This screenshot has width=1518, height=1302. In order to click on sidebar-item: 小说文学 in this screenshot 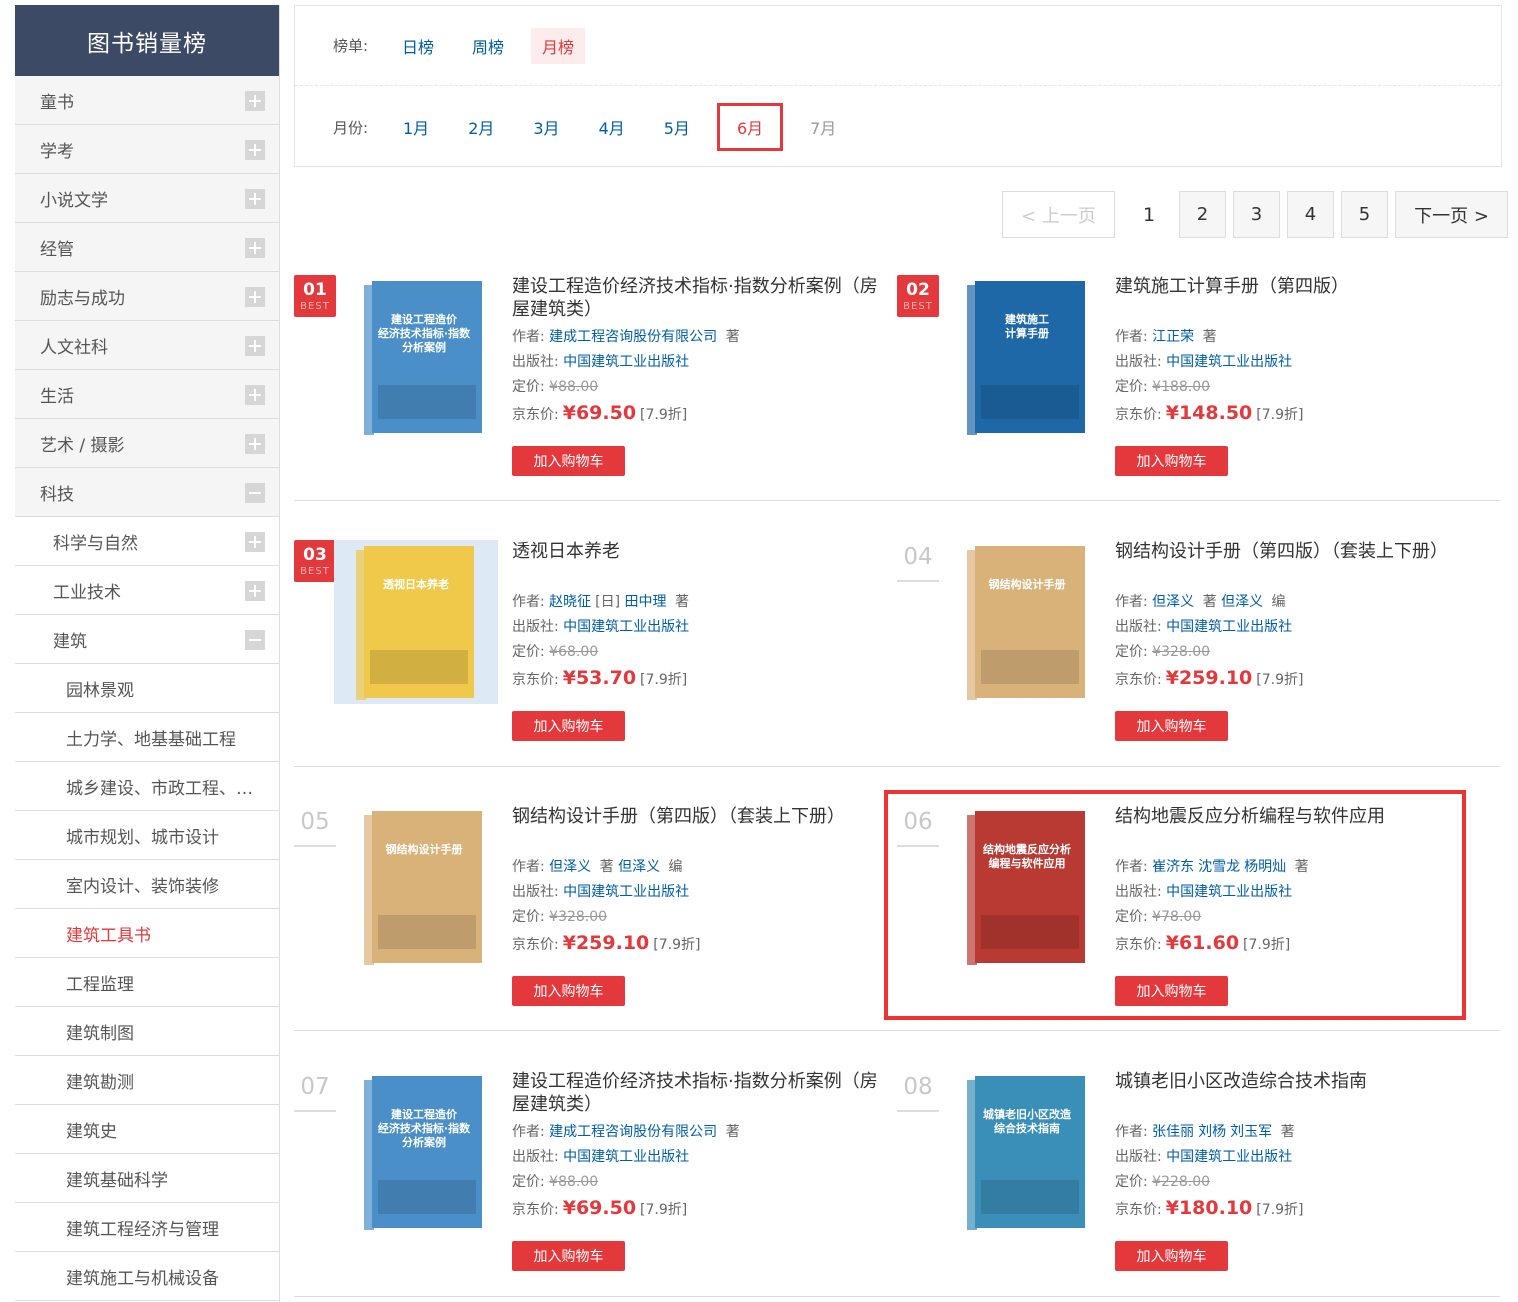, I will do `click(147, 198)`.